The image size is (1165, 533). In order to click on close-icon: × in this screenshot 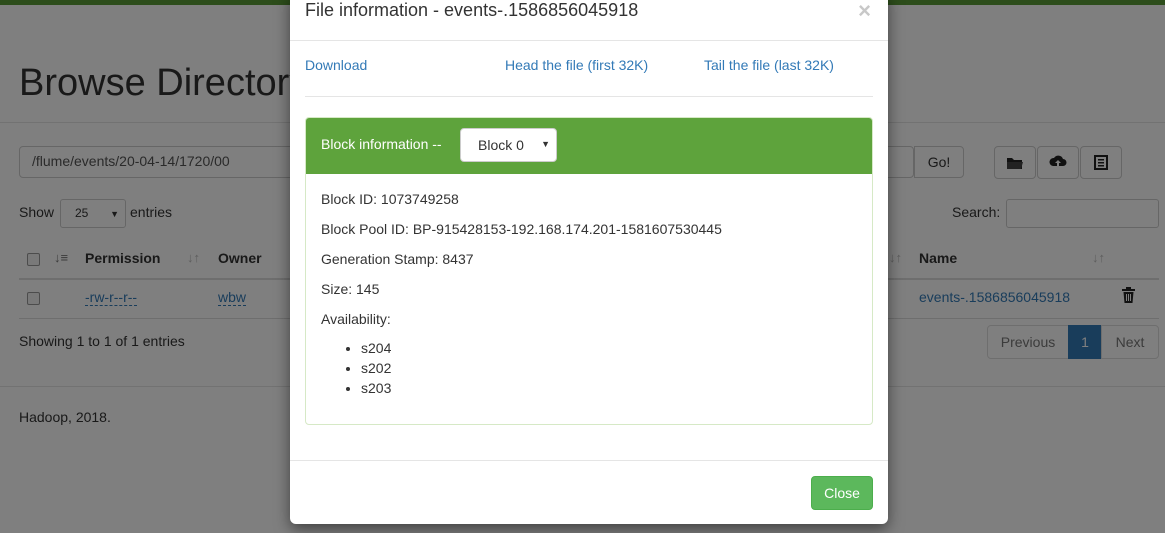, I will do `click(864, 12)`.